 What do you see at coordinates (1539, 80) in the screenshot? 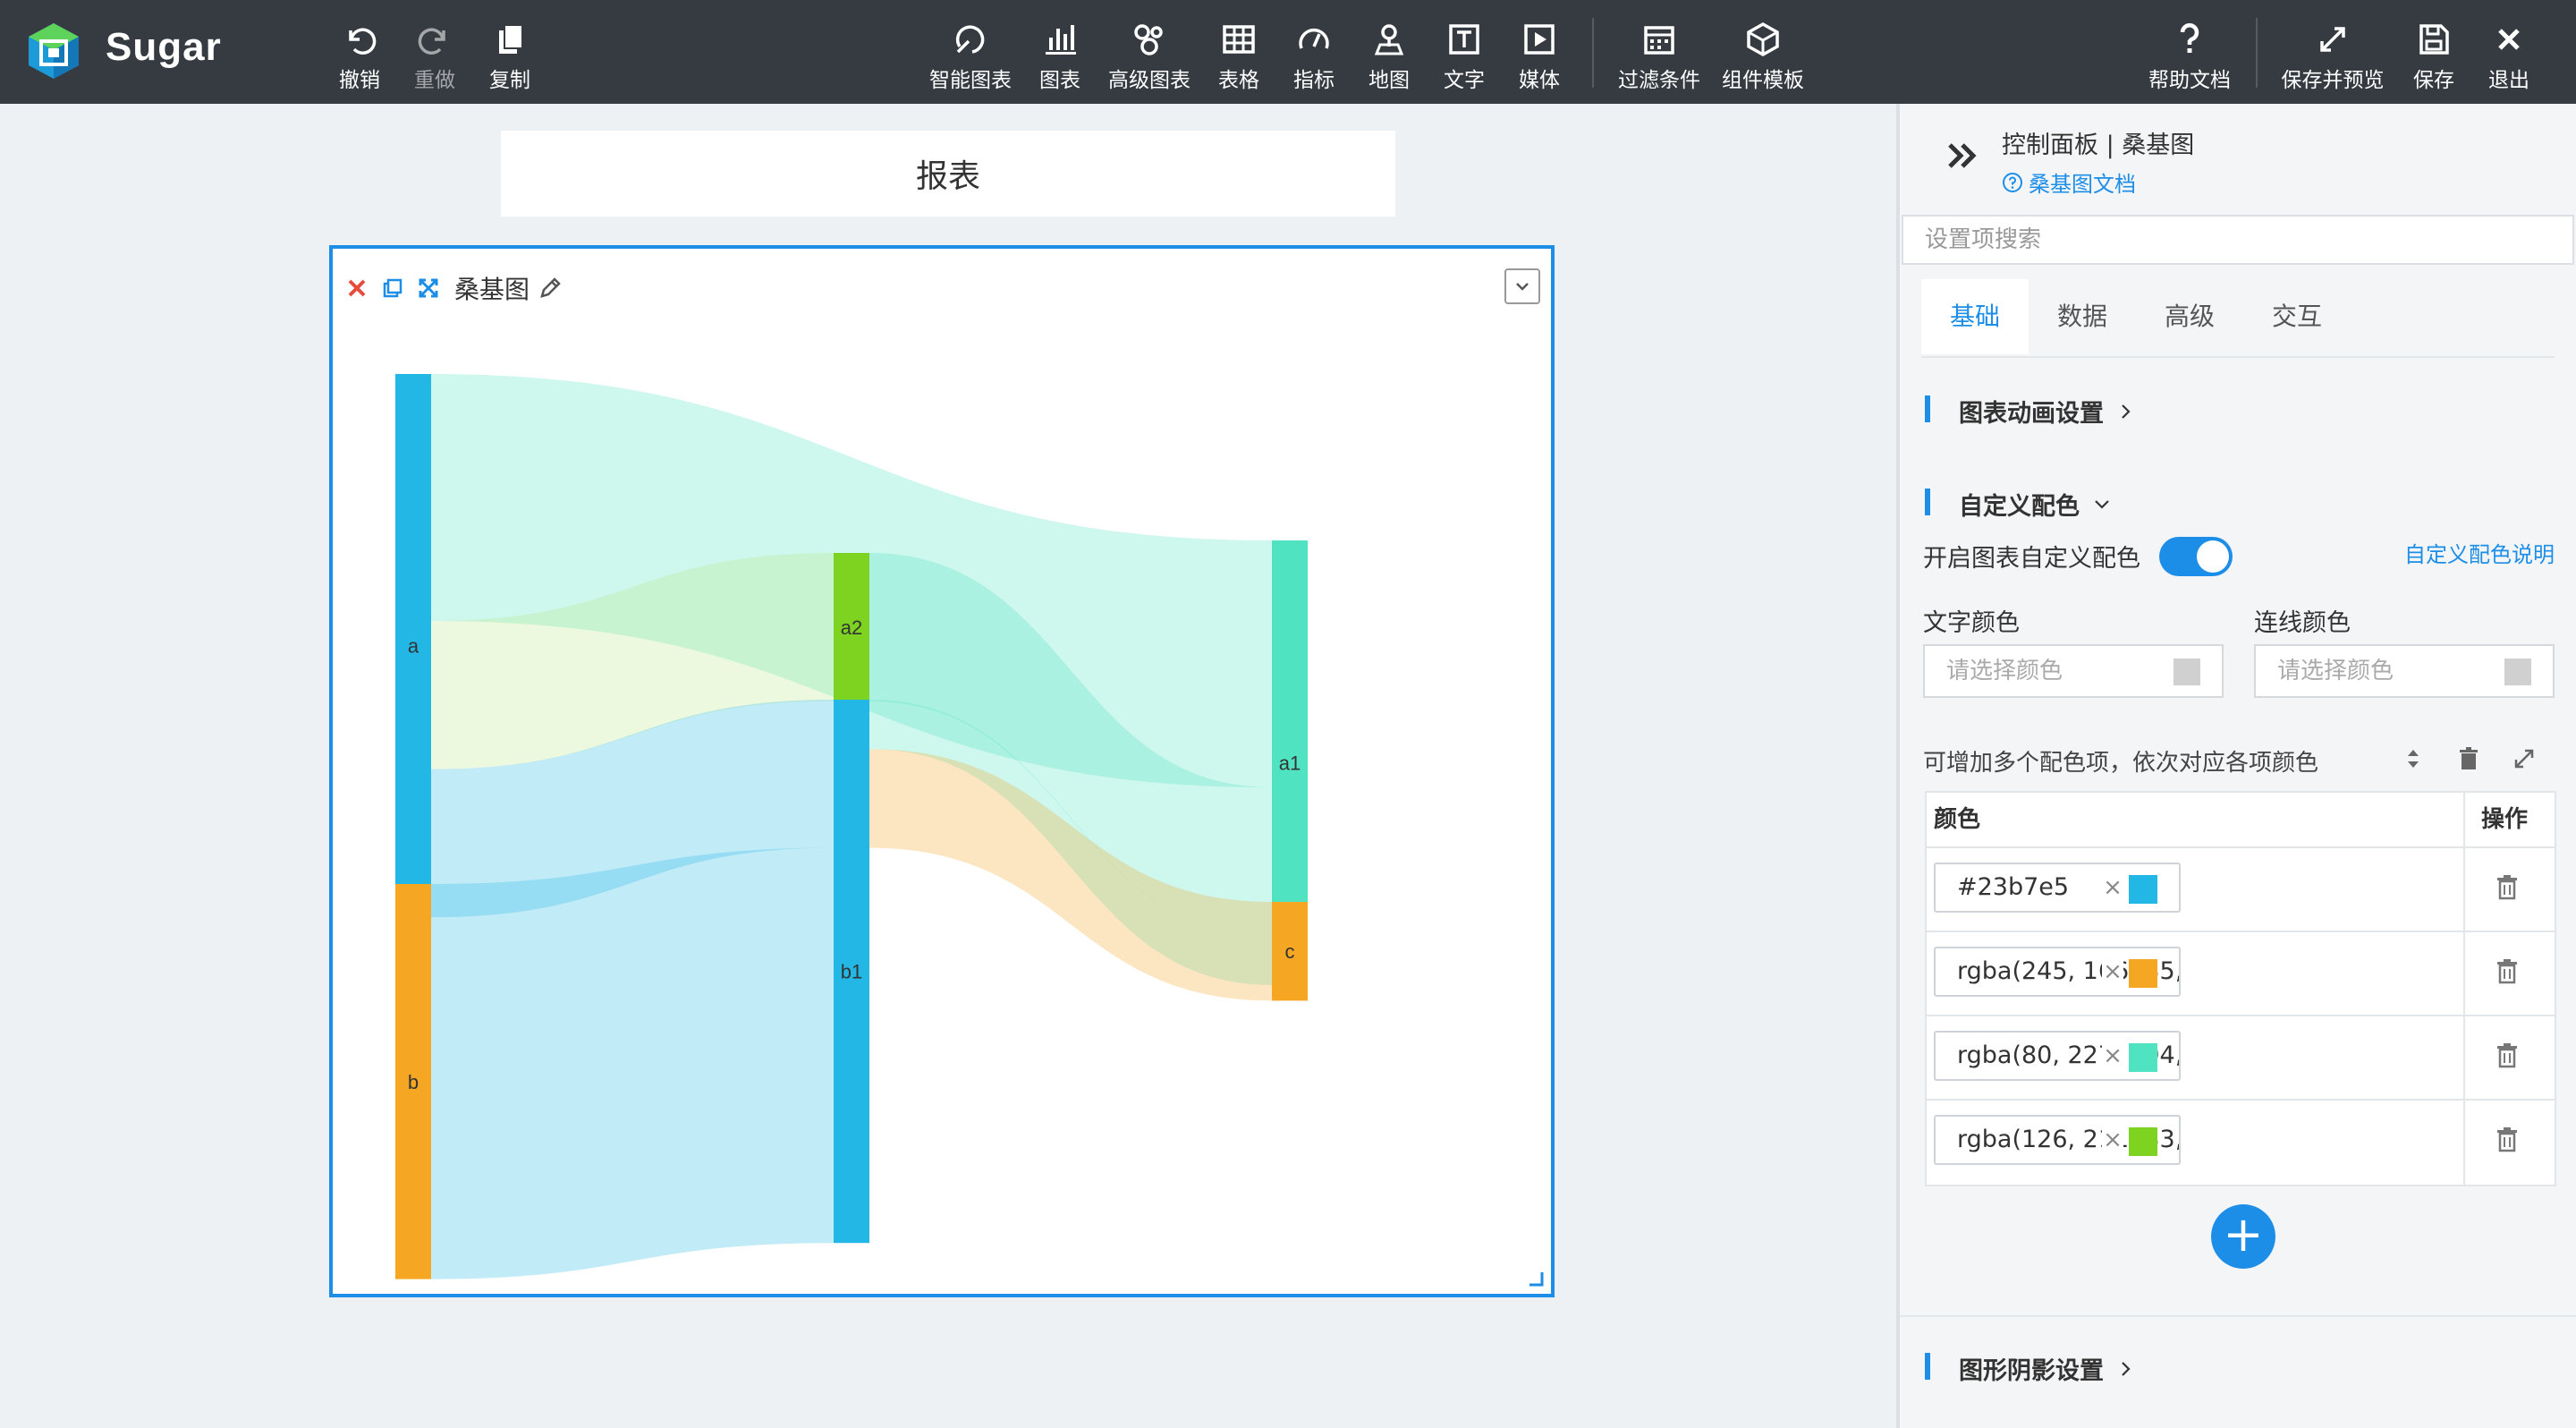
I see `media-label: 媒体` at bounding box center [1539, 80].